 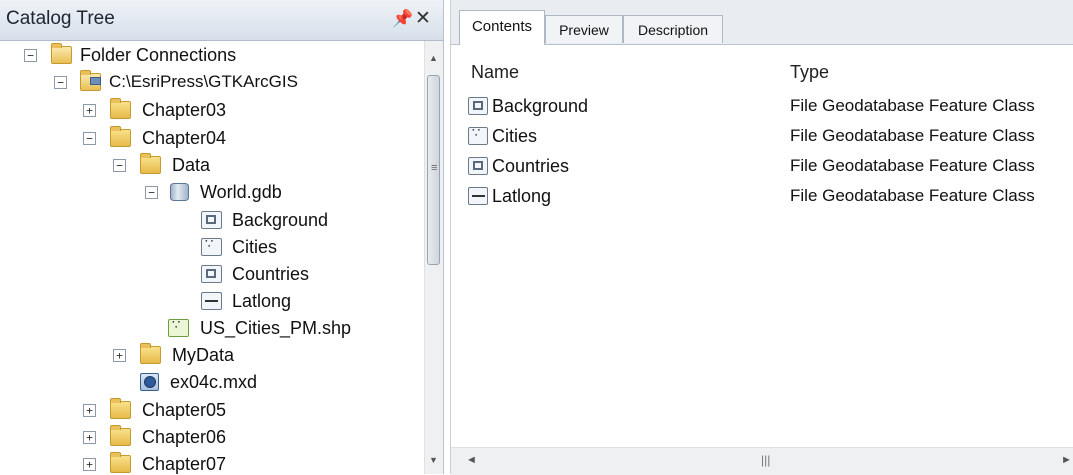 What do you see at coordinates (673, 29) in the screenshot?
I see `tab-description: Description` at bounding box center [673, 29].